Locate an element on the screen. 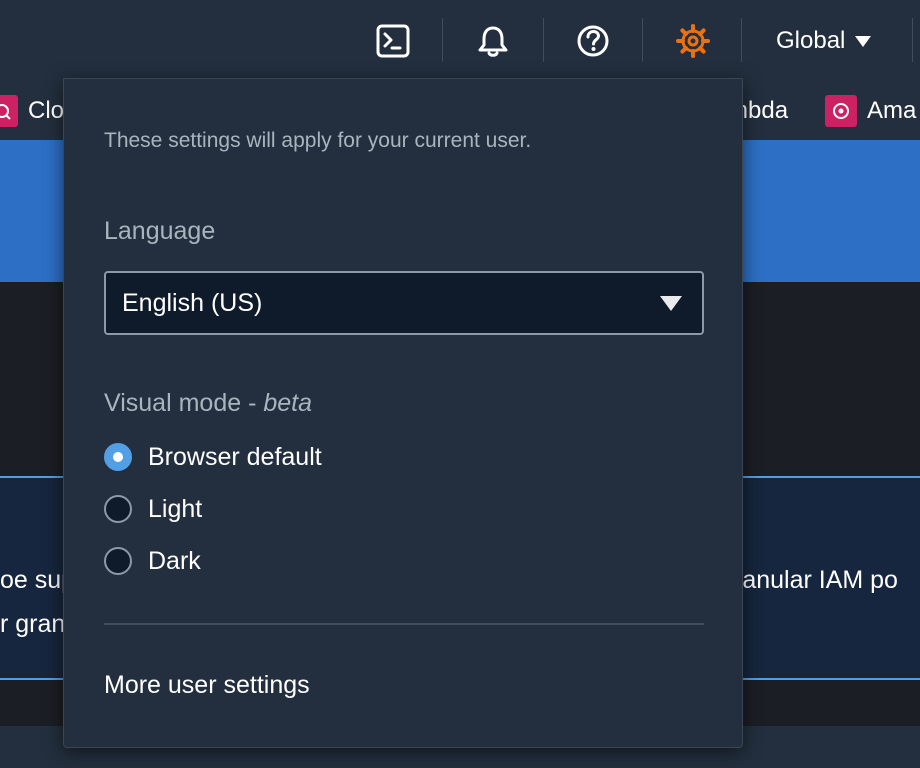  favorite-item: Clo is located at coordinates (32, 111).